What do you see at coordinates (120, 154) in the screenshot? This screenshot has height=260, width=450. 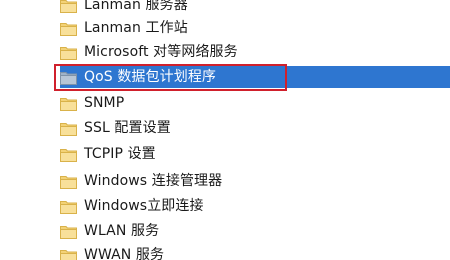 I see `tree-item-label: TCPIP 设置` at bounding box center [120, 154].